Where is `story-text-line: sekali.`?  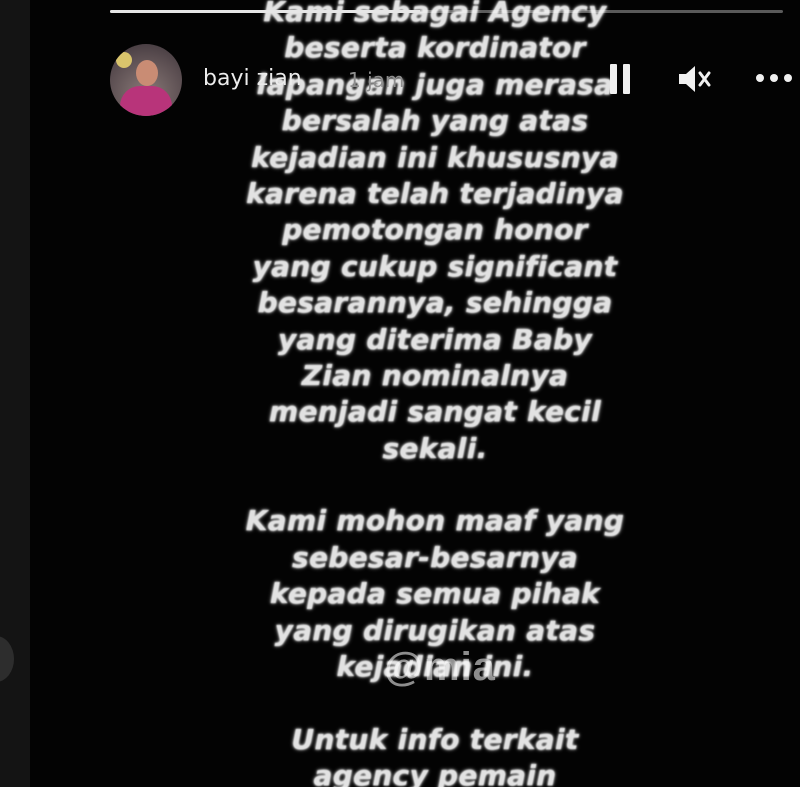 story-text-line: sekali. is located at coordinates (435, 448).